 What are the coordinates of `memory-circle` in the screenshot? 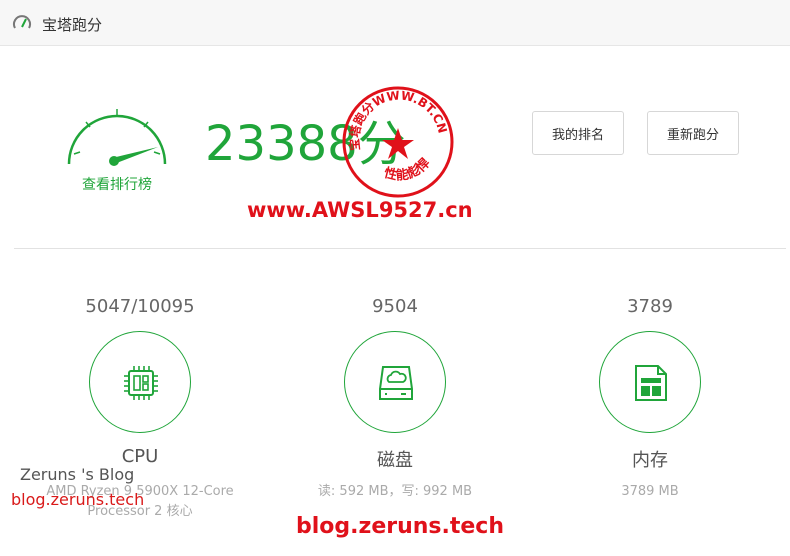 It's located at (650, 382).